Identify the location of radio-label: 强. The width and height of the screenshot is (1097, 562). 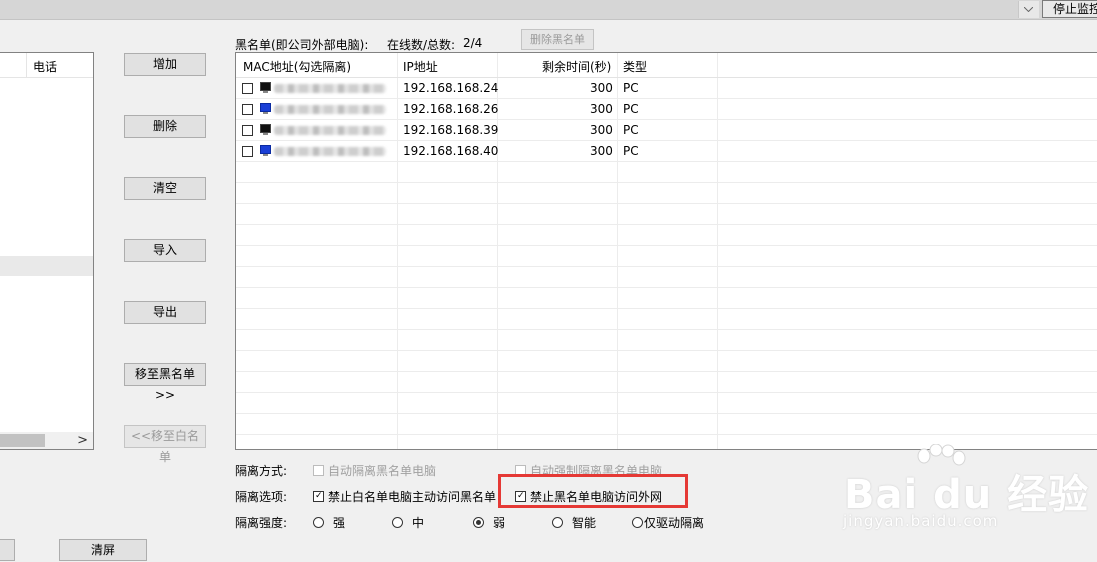
(339, 523).